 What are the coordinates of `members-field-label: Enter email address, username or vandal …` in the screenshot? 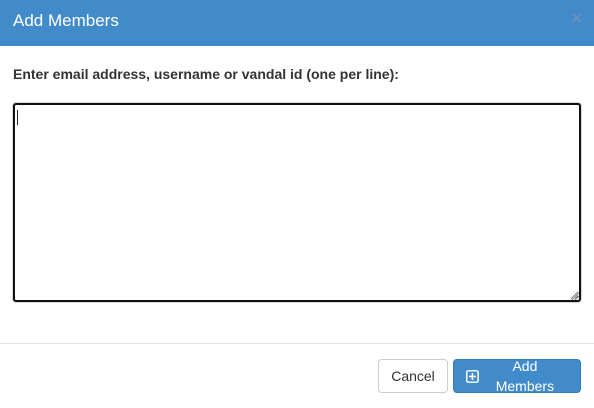 It's located at (206, 74).